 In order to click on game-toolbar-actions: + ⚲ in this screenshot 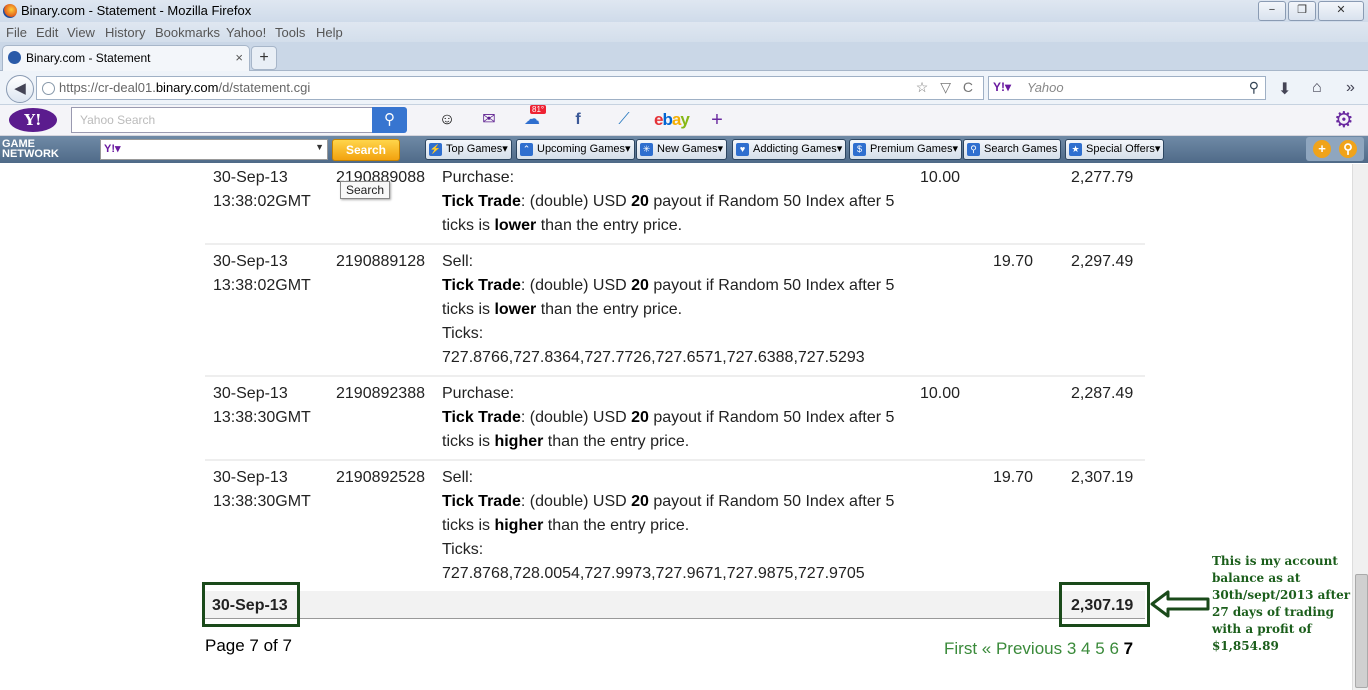, I will do `click(1335, 149)`.